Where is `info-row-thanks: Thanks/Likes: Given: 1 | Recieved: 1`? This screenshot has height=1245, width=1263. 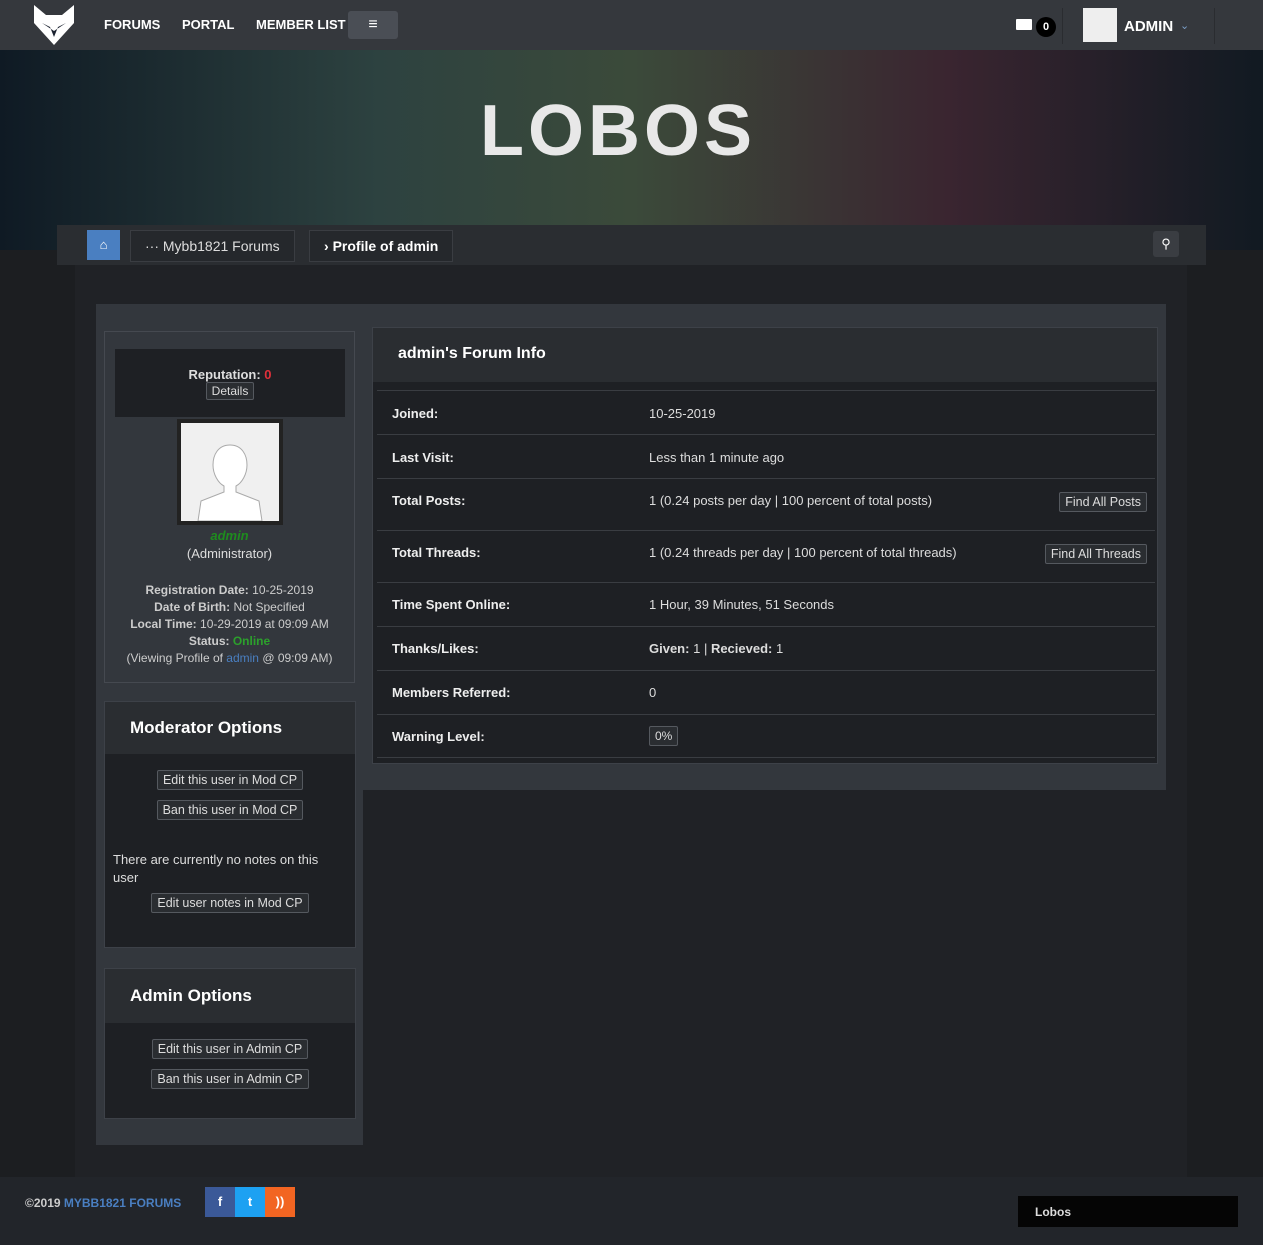 info-row-thanks: Thanks/Likes: Given: 1 | Recieved: 1 is located at coordinates (766, 648).